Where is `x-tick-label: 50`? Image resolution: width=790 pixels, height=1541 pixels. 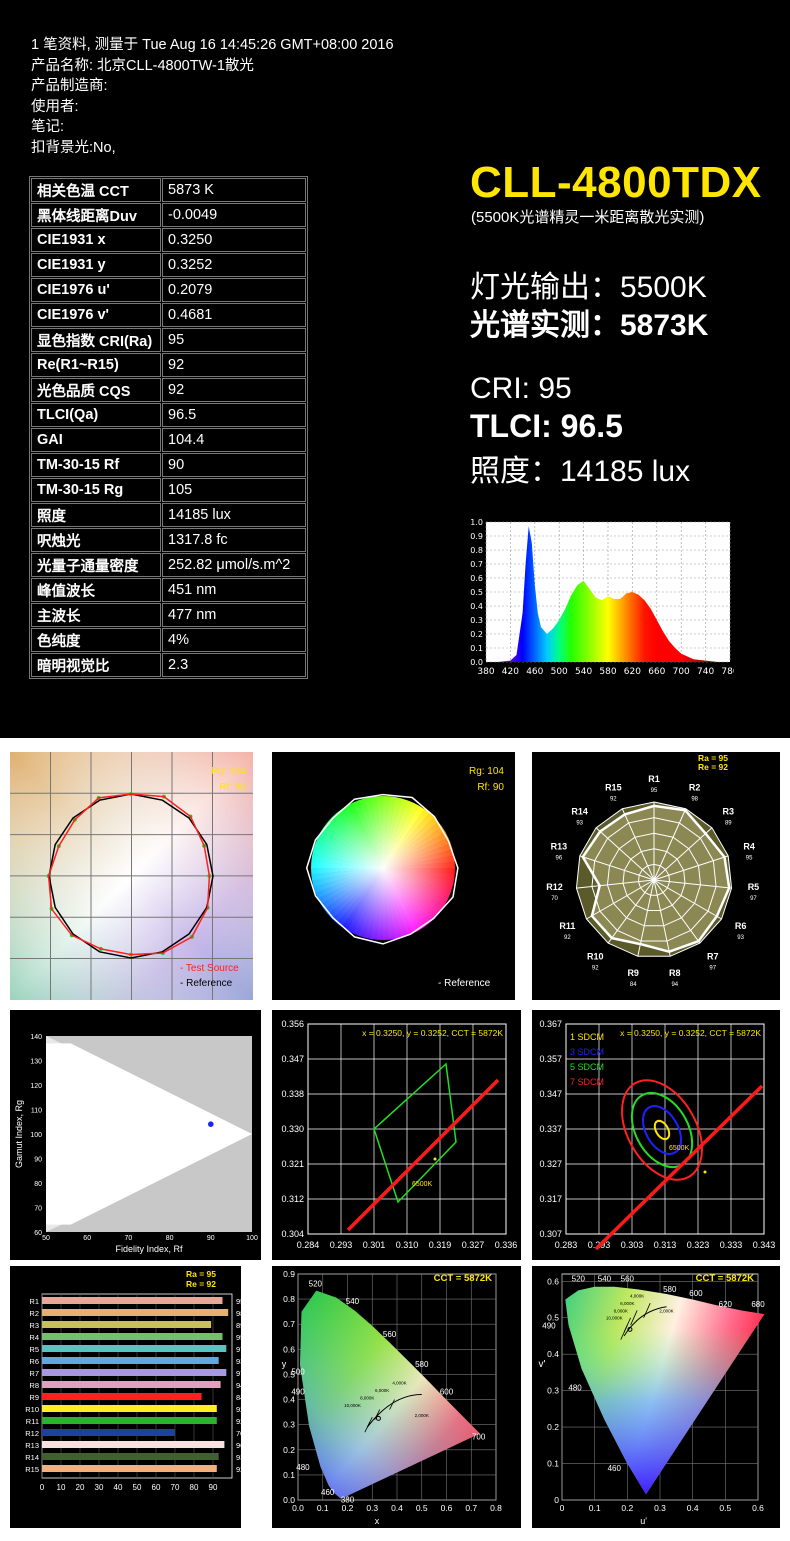
x-tick-label: 50 is located at coordinates (46, 1238).